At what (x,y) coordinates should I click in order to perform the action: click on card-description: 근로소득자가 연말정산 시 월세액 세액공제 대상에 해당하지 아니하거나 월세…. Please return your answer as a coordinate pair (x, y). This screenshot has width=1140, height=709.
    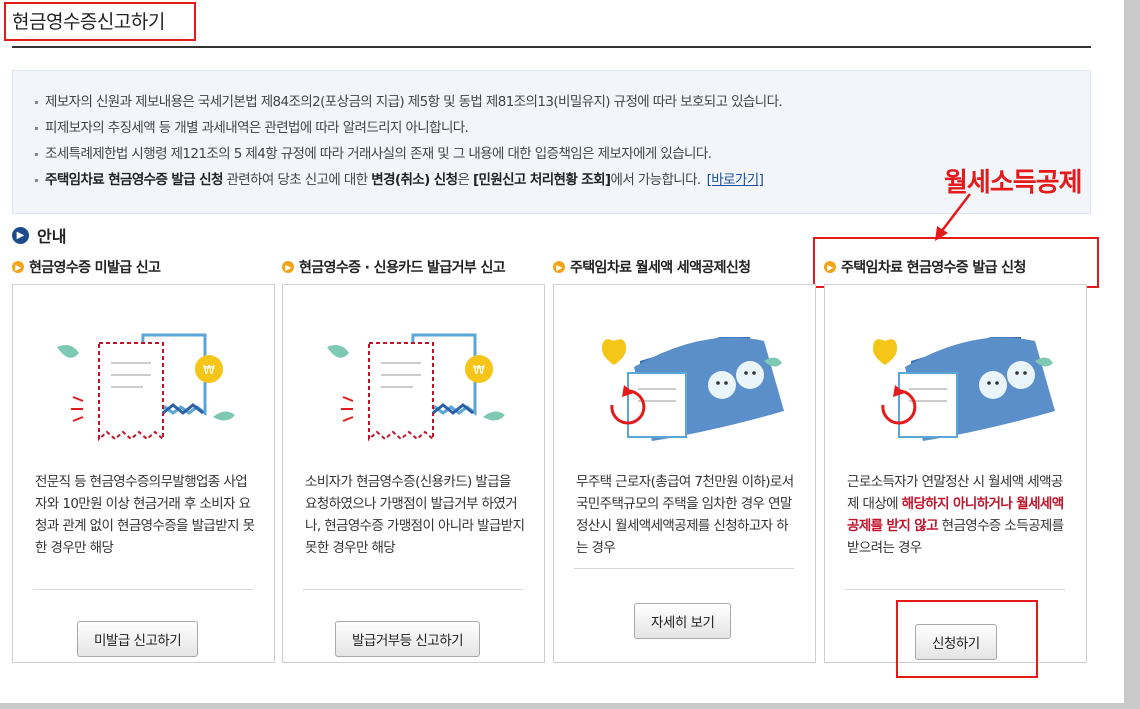
    Looking at the image, I should click on (957, 515).